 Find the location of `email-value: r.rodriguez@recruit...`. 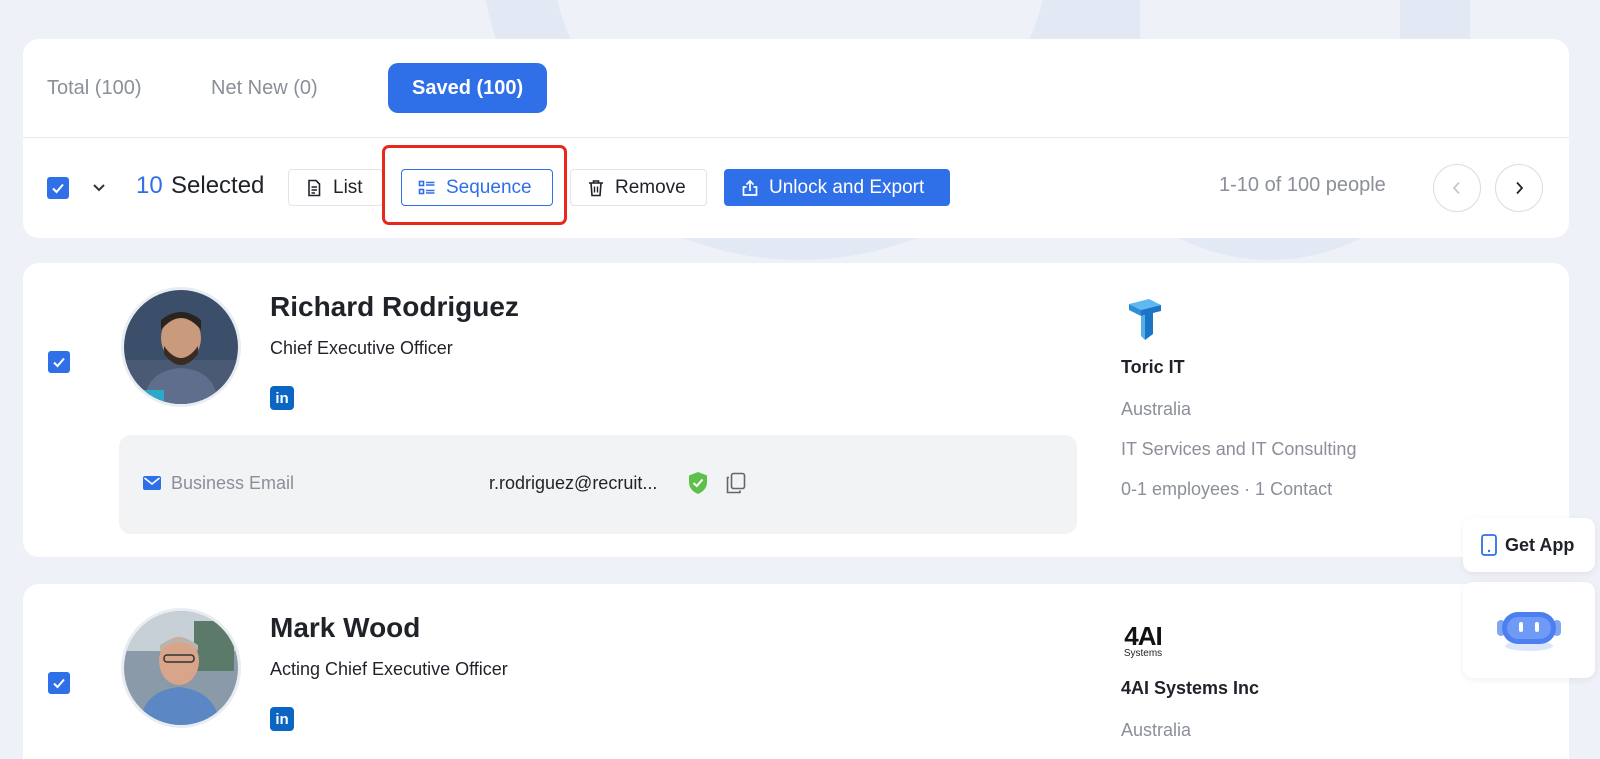

email-value: r.rodriguez@recruit... is located at coordinates (573, 483).